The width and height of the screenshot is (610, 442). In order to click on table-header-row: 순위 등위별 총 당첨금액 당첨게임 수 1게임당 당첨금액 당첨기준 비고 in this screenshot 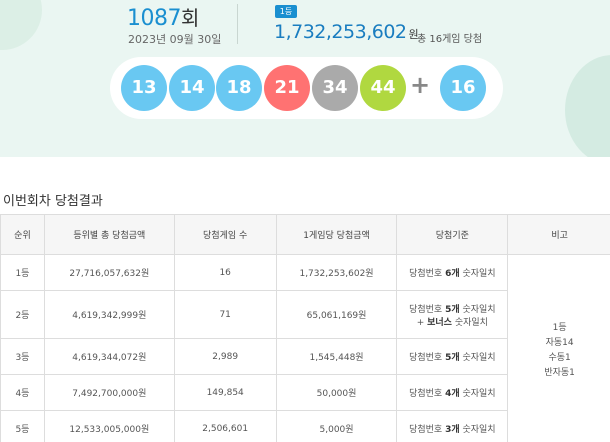, I will do `click(305, 234)`.